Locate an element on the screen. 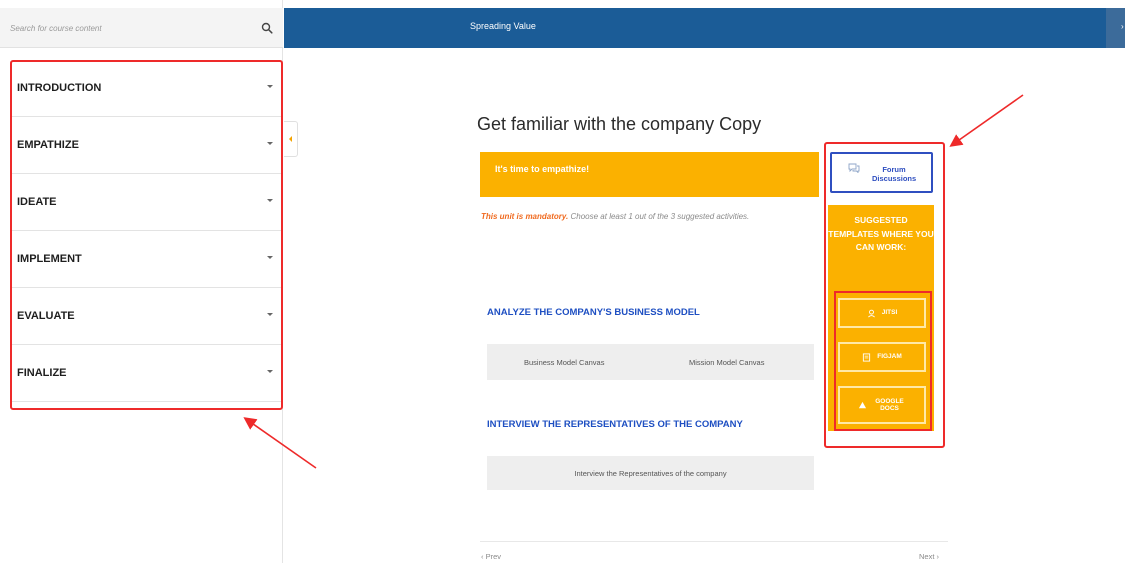 This screenshot has width=1125, height=563. chevron-right-icon: › is located at coordinates (1122, 26).